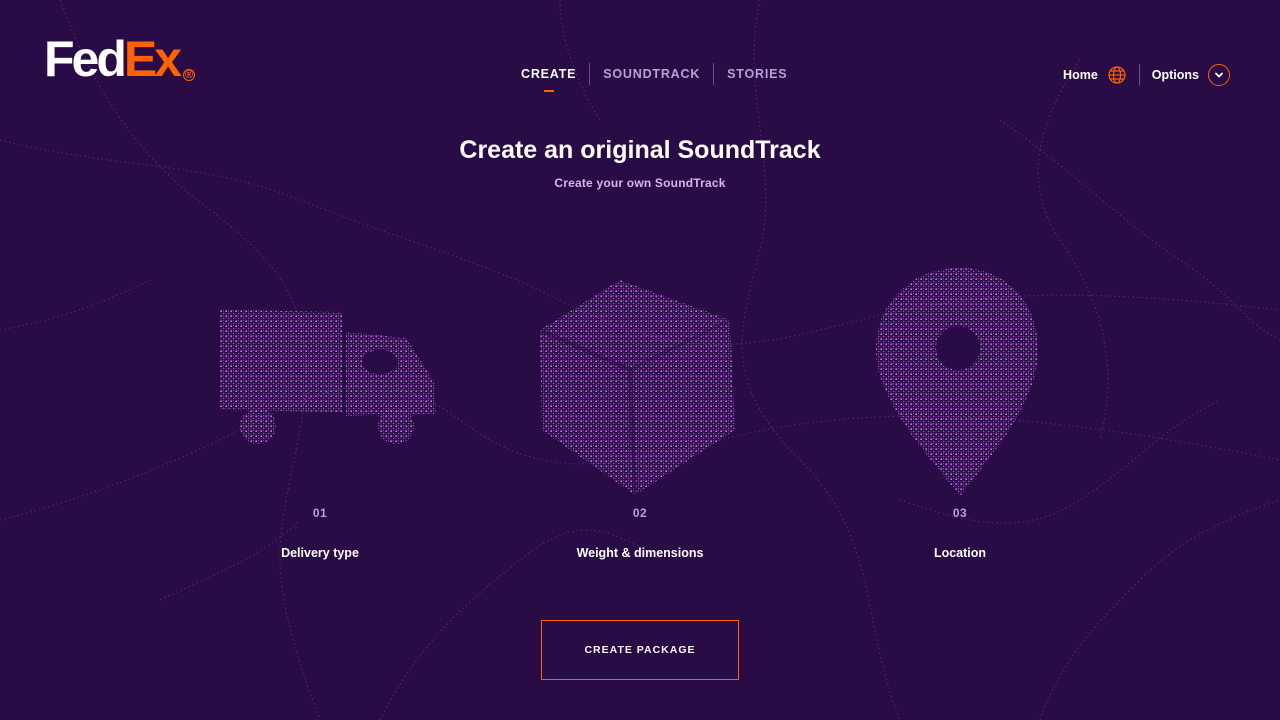 This screenshot has height=720, width=1280. What do you see at coordinates (328, 377) in the screenshot?
I see `truck-icon` at bounding box center [328, 377].